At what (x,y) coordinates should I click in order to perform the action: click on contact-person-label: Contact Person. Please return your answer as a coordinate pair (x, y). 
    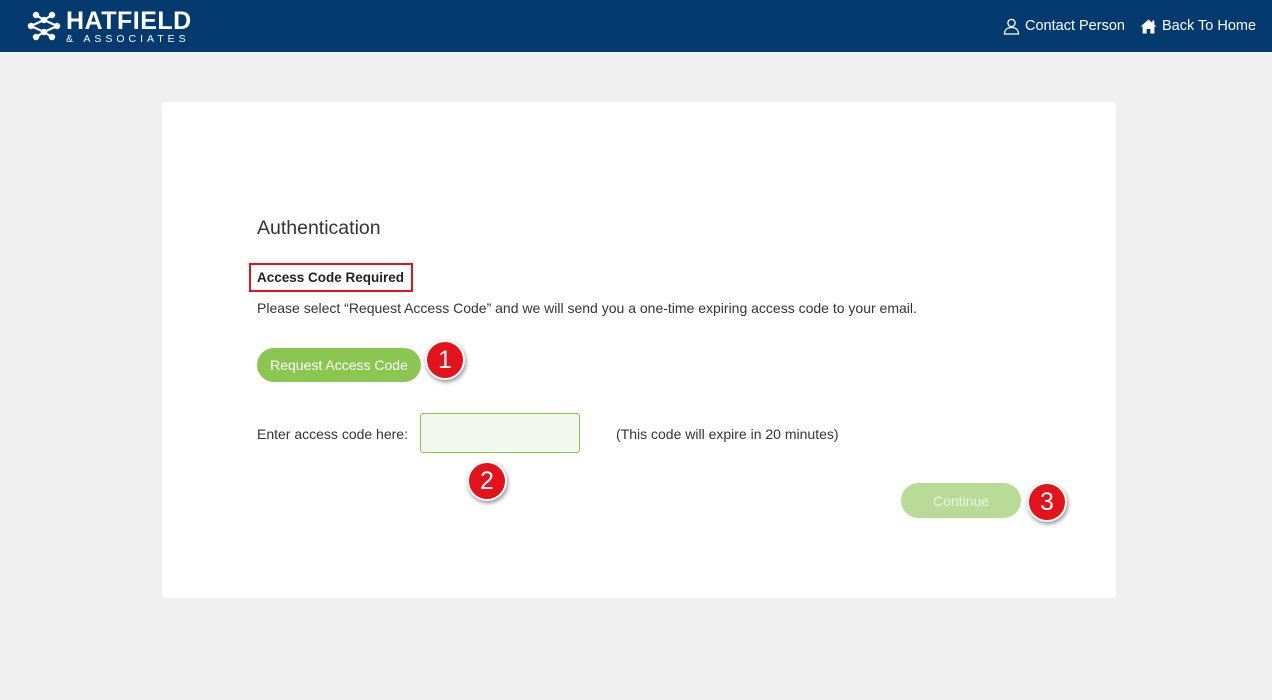
    Looking at the image, I should click on (1075, 26).